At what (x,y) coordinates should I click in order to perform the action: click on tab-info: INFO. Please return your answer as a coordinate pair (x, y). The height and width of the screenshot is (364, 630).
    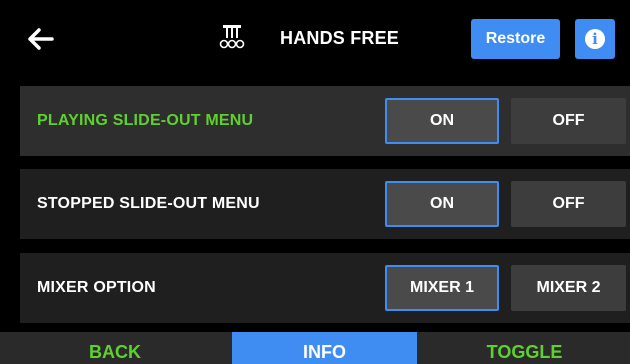
    Looking at the image, I should click on (324, 348).